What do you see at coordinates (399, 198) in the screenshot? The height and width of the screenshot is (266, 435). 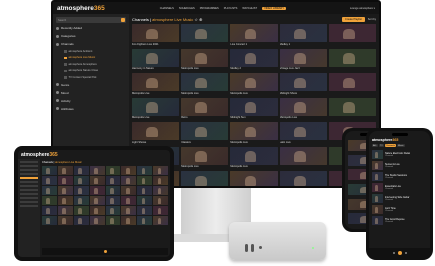 I see `list-item: Intervening Side Guitar Channel` at bounding box center [399, 198].